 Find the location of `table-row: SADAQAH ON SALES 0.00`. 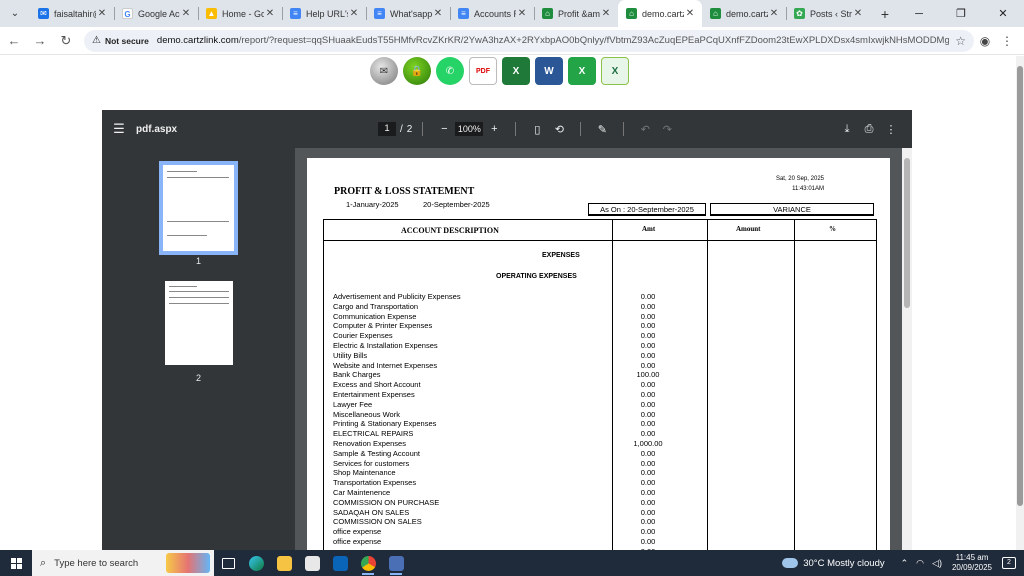

table-row: SADAQAH ON SALES 0.00 is located at coordinates (600, 513).